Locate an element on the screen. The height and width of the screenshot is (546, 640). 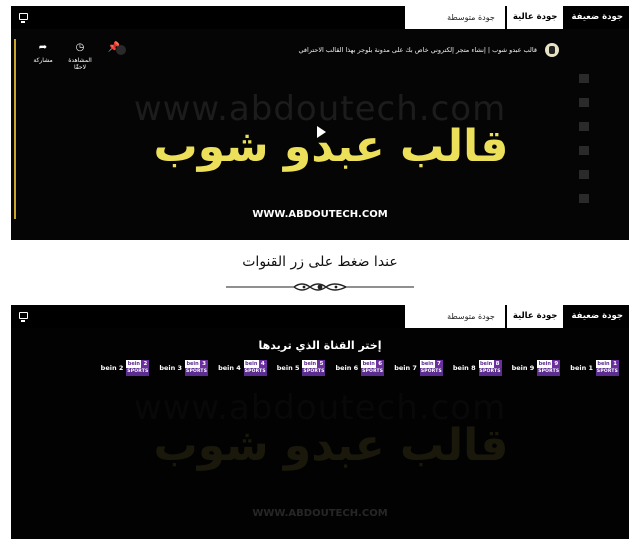
channel-name: bein 3 is located at coordinates (171, 368).